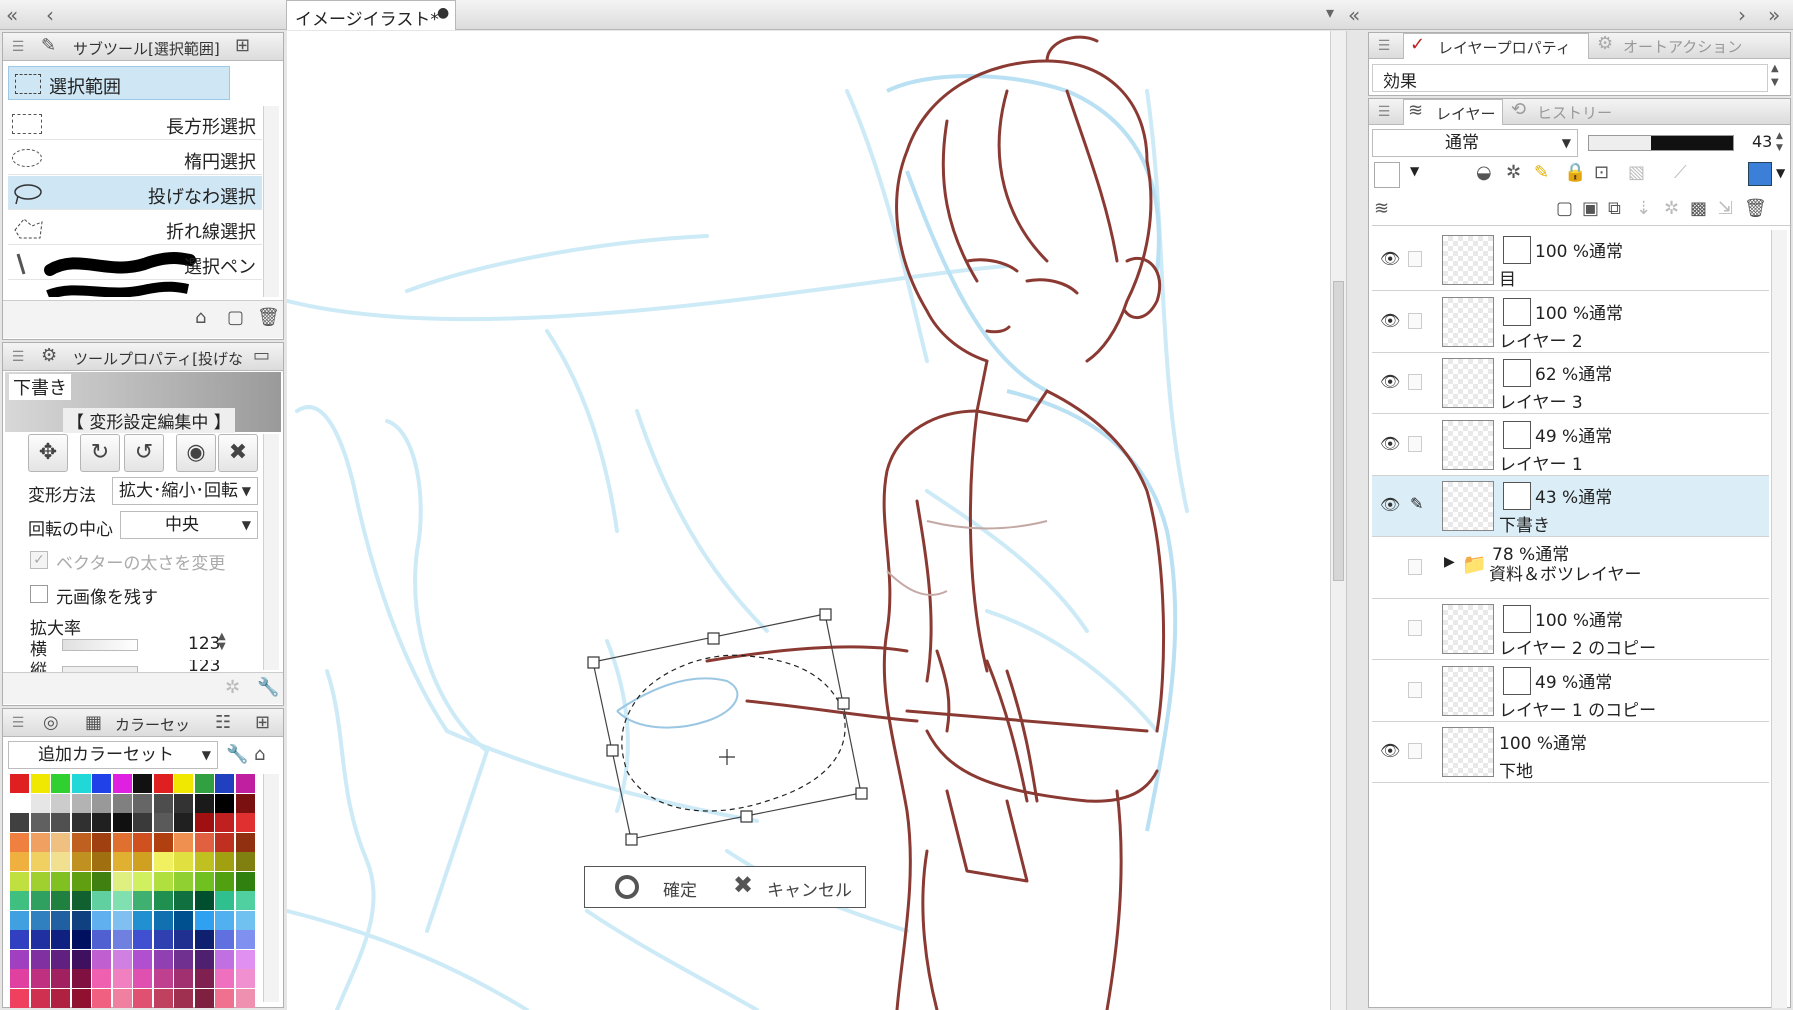 Image resolution: width=1793 pixels, height=1010 pixels. Describe the element at coordinates (237, 754) in the screenshot. I see `wrench-icon: 🔧` at that location.